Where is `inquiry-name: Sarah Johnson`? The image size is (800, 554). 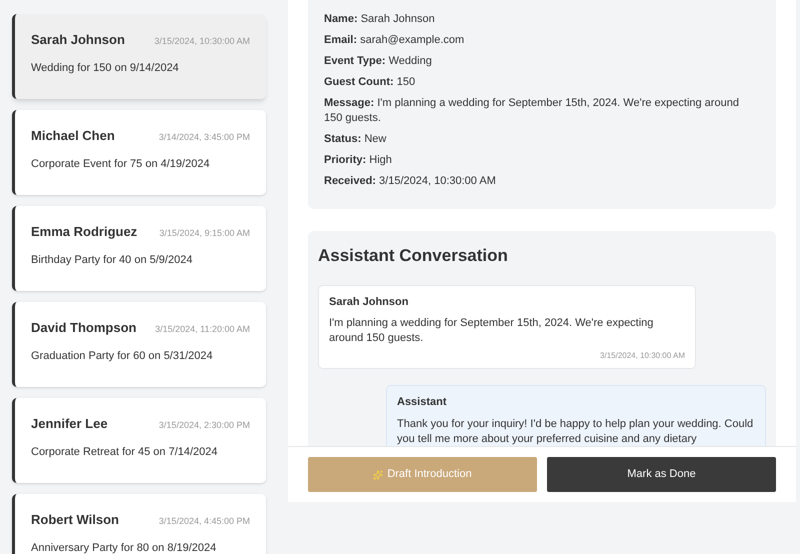
inquiry-name: Sarah Johnson is located at coordinates (78, 40).